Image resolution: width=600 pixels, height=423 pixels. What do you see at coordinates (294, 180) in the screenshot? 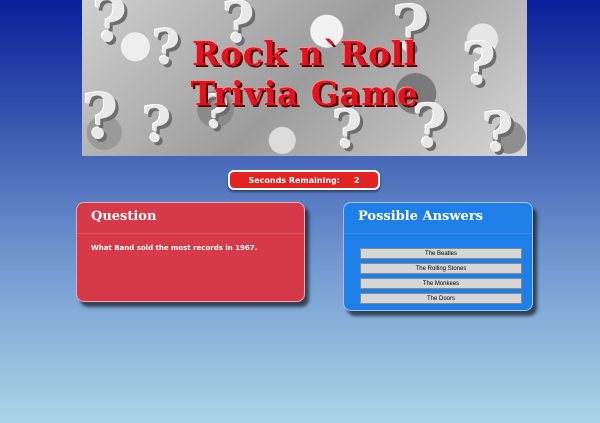
I see `timer-label: Seconds Remaining:` at bounding box center [294, 180].